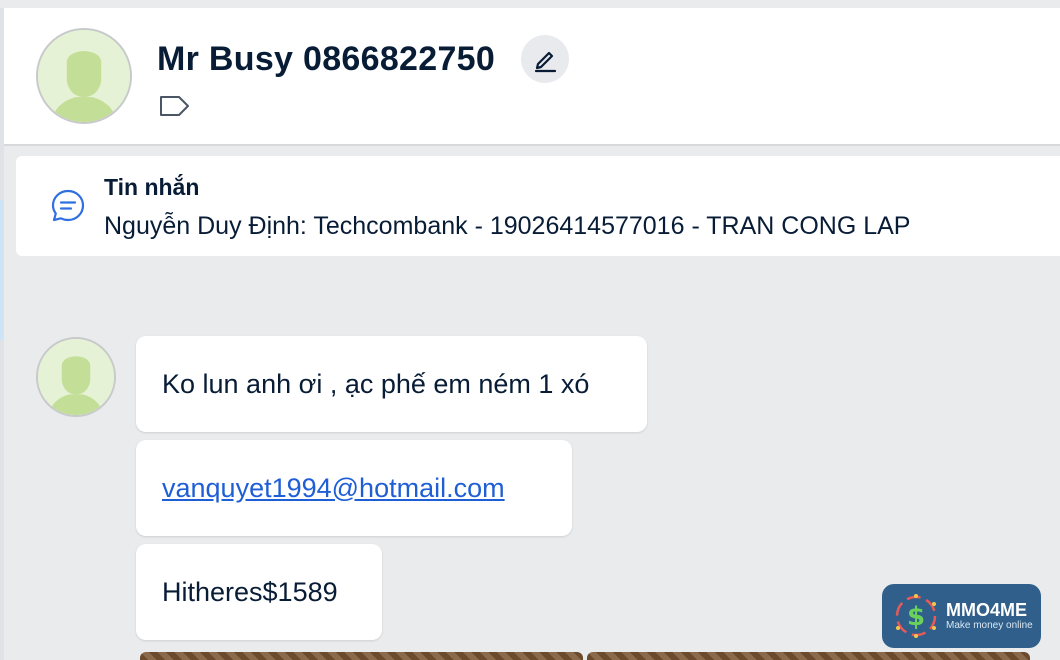 The image size is (1060, 660). I want to click on message-bubble: vanquyet1994@hotmail.com, so click(354, 488).